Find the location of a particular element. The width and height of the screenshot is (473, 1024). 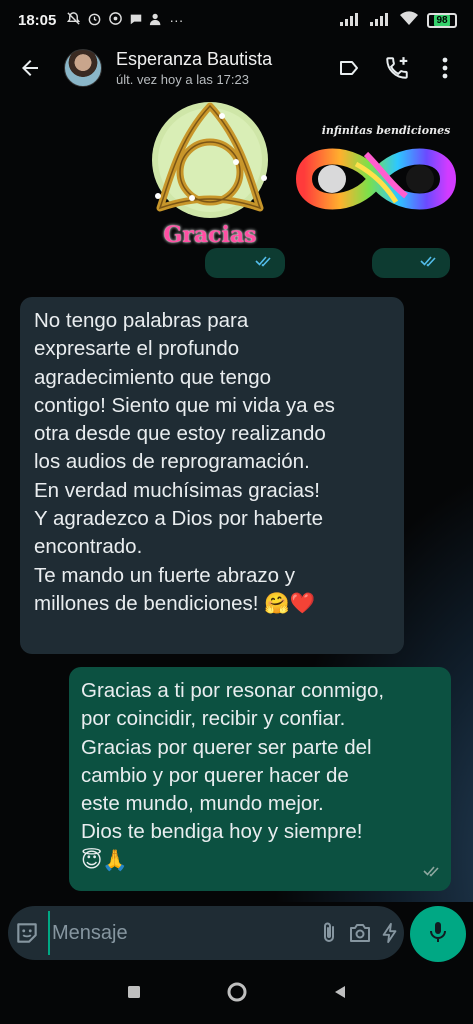

status-time: 18:05 is located at coordinates (37, 20).